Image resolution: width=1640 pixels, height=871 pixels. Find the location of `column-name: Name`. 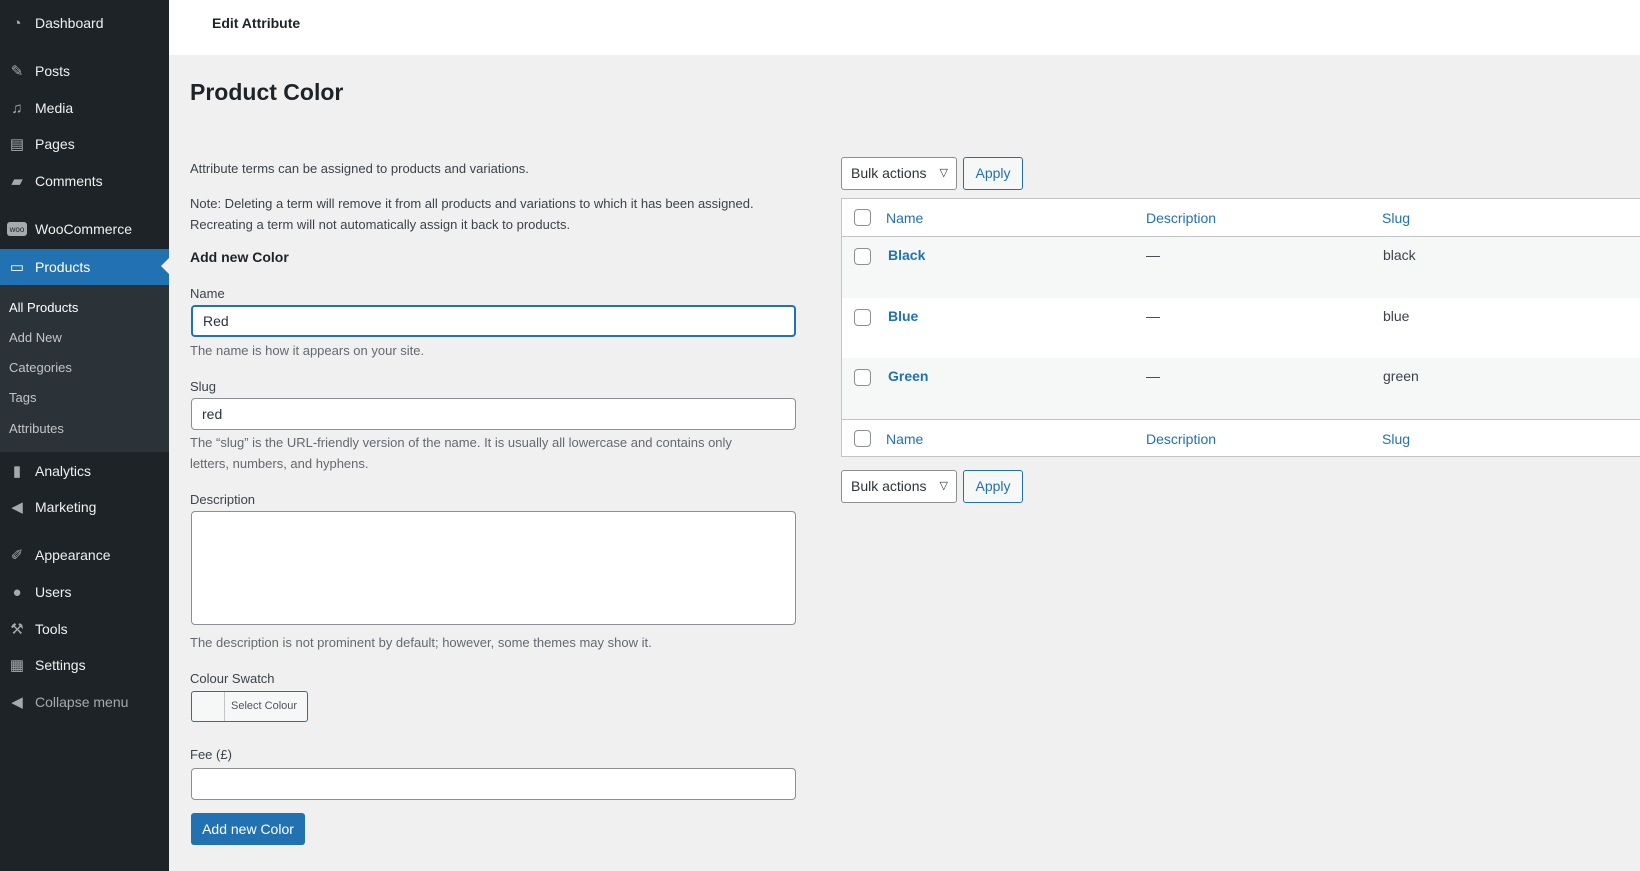

column-name: Name is located at coordinates (904, 218).